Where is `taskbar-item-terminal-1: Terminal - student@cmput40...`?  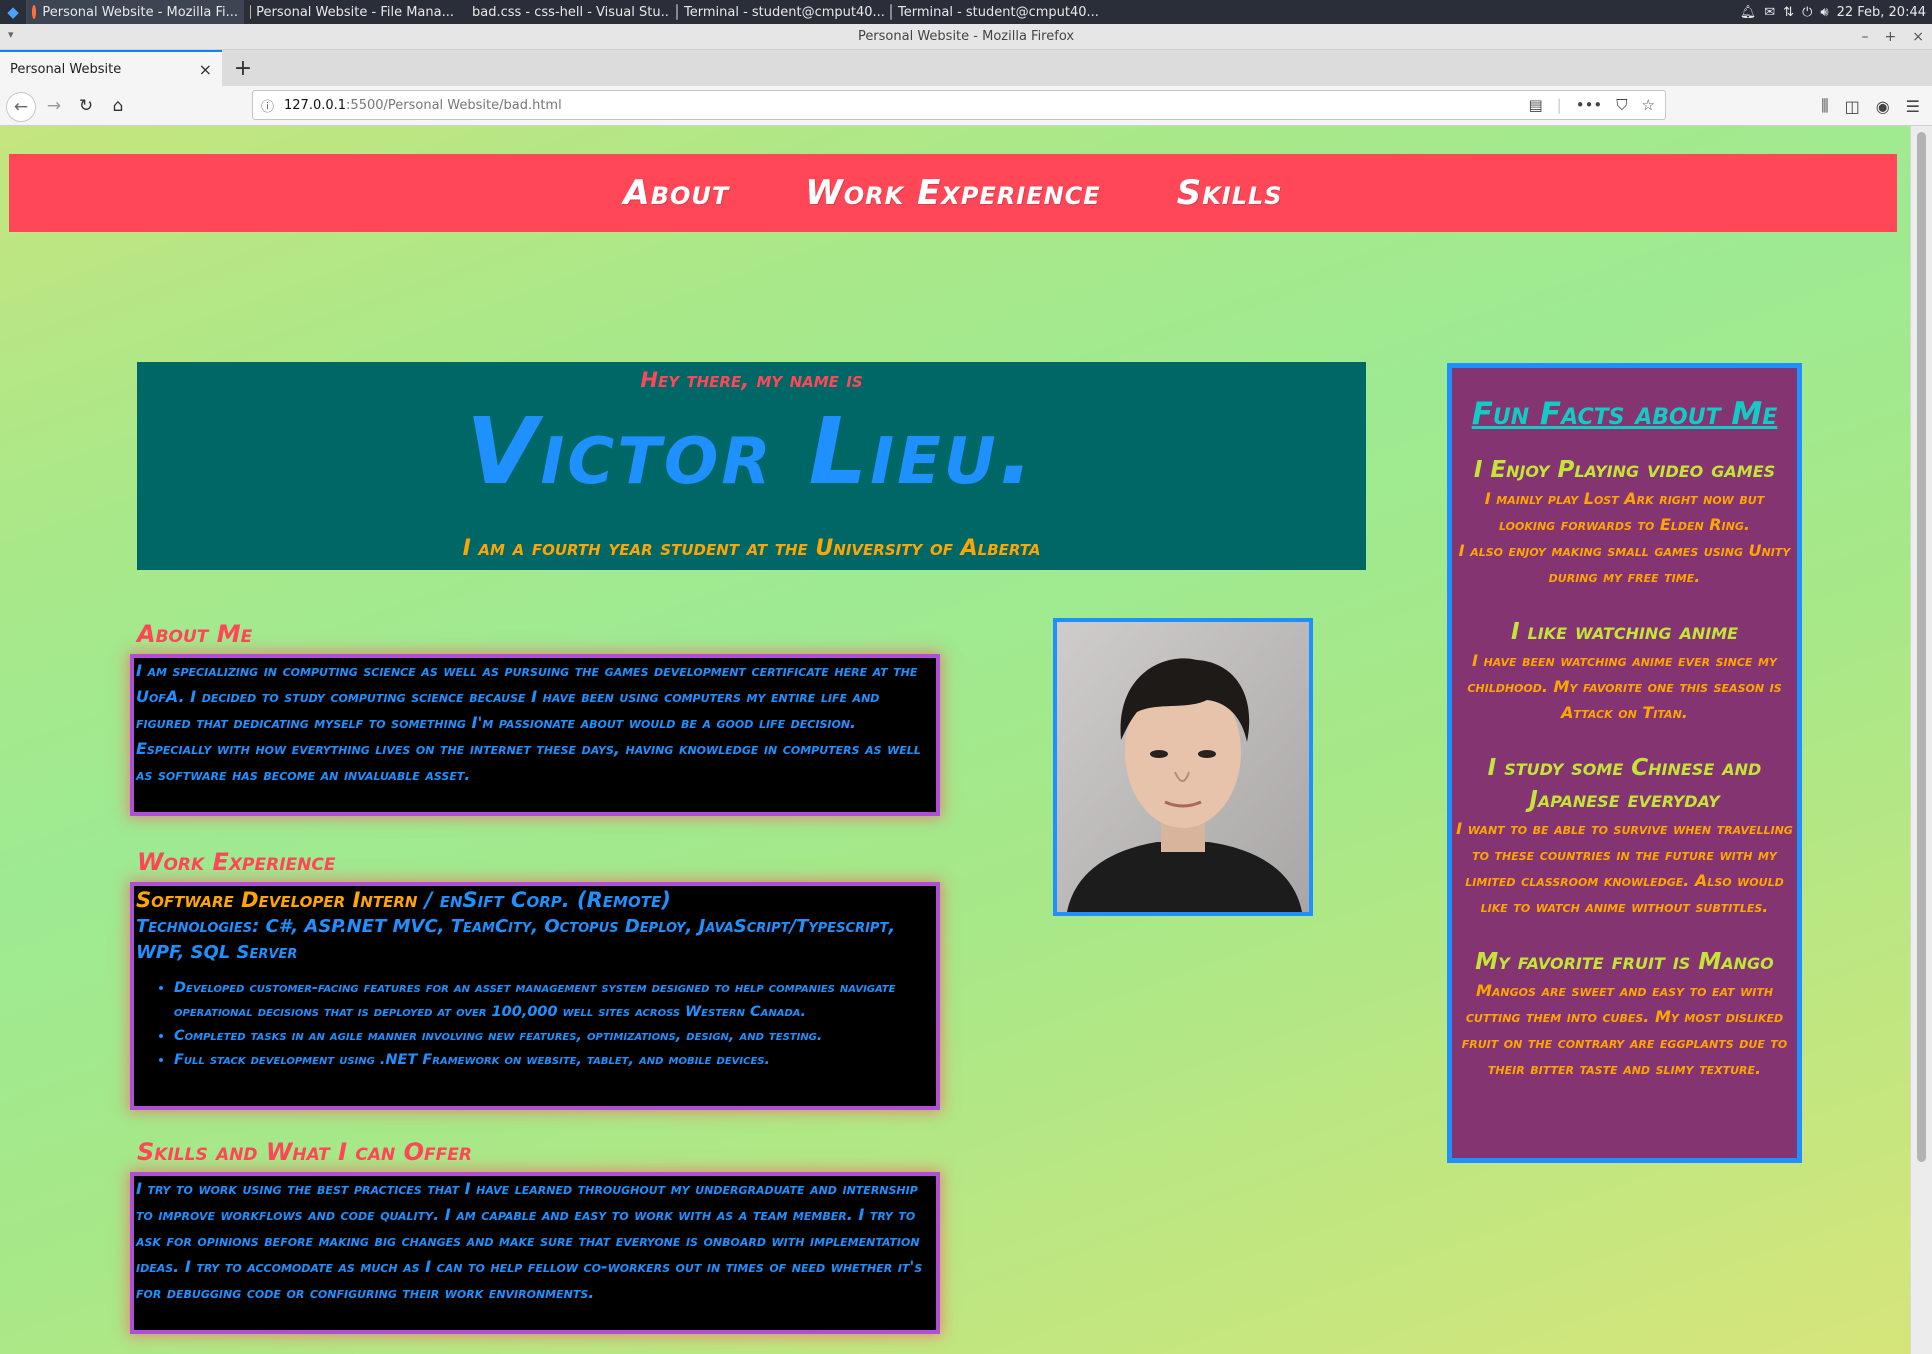 taskbar-item-terminal-1: Terminal - student@cmput40... is located at coordinates (777, 12).